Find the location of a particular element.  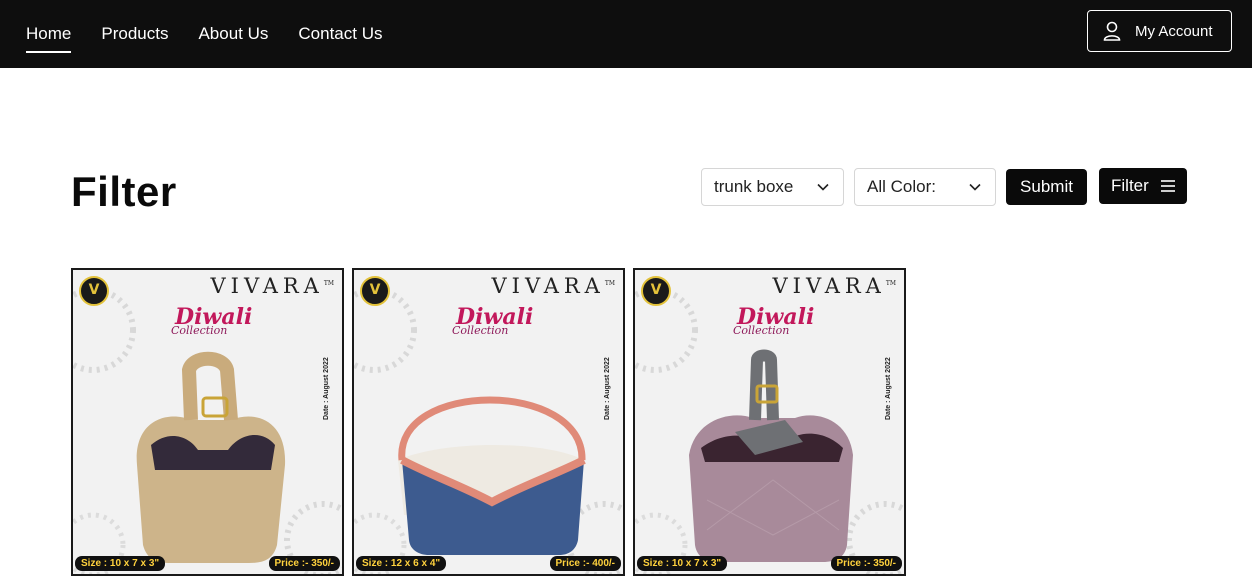

my-account-label: My Account is located at coordinates (1174, 31).